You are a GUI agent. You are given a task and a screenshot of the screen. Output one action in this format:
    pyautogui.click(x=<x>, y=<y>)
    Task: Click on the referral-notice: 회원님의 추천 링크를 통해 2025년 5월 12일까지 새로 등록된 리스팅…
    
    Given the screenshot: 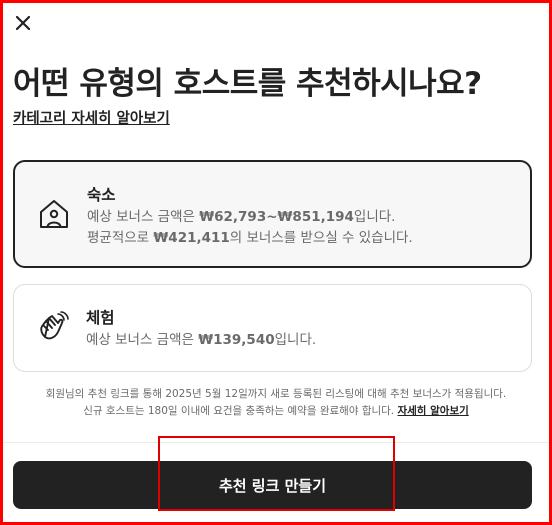 What is the action you would take?
    pyautogui.click(x=276, y=402)
    